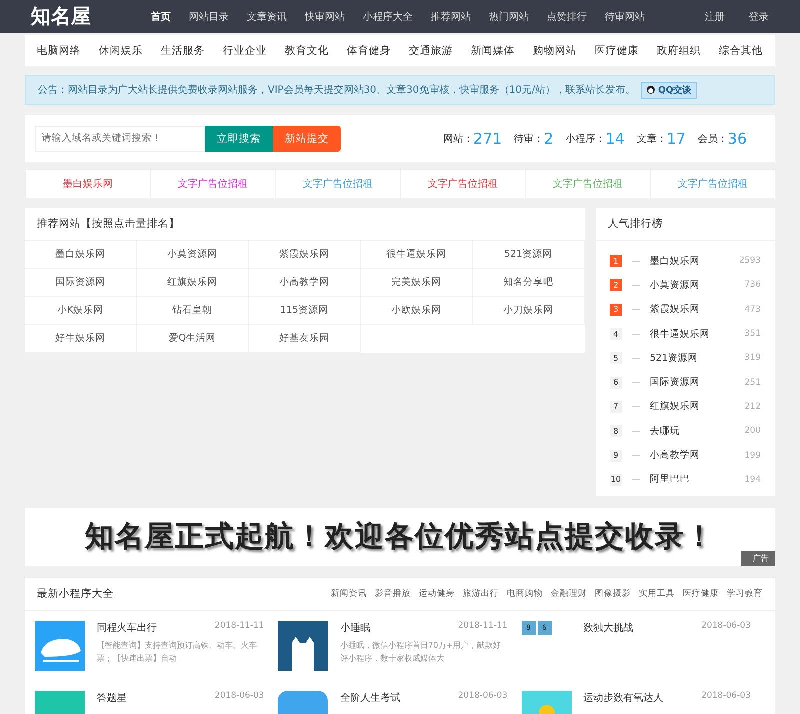  What do you see at coordinates (59, 51) in the screenshot?
I see `category-link: 电脑网络` at bounding box center [59, 51].